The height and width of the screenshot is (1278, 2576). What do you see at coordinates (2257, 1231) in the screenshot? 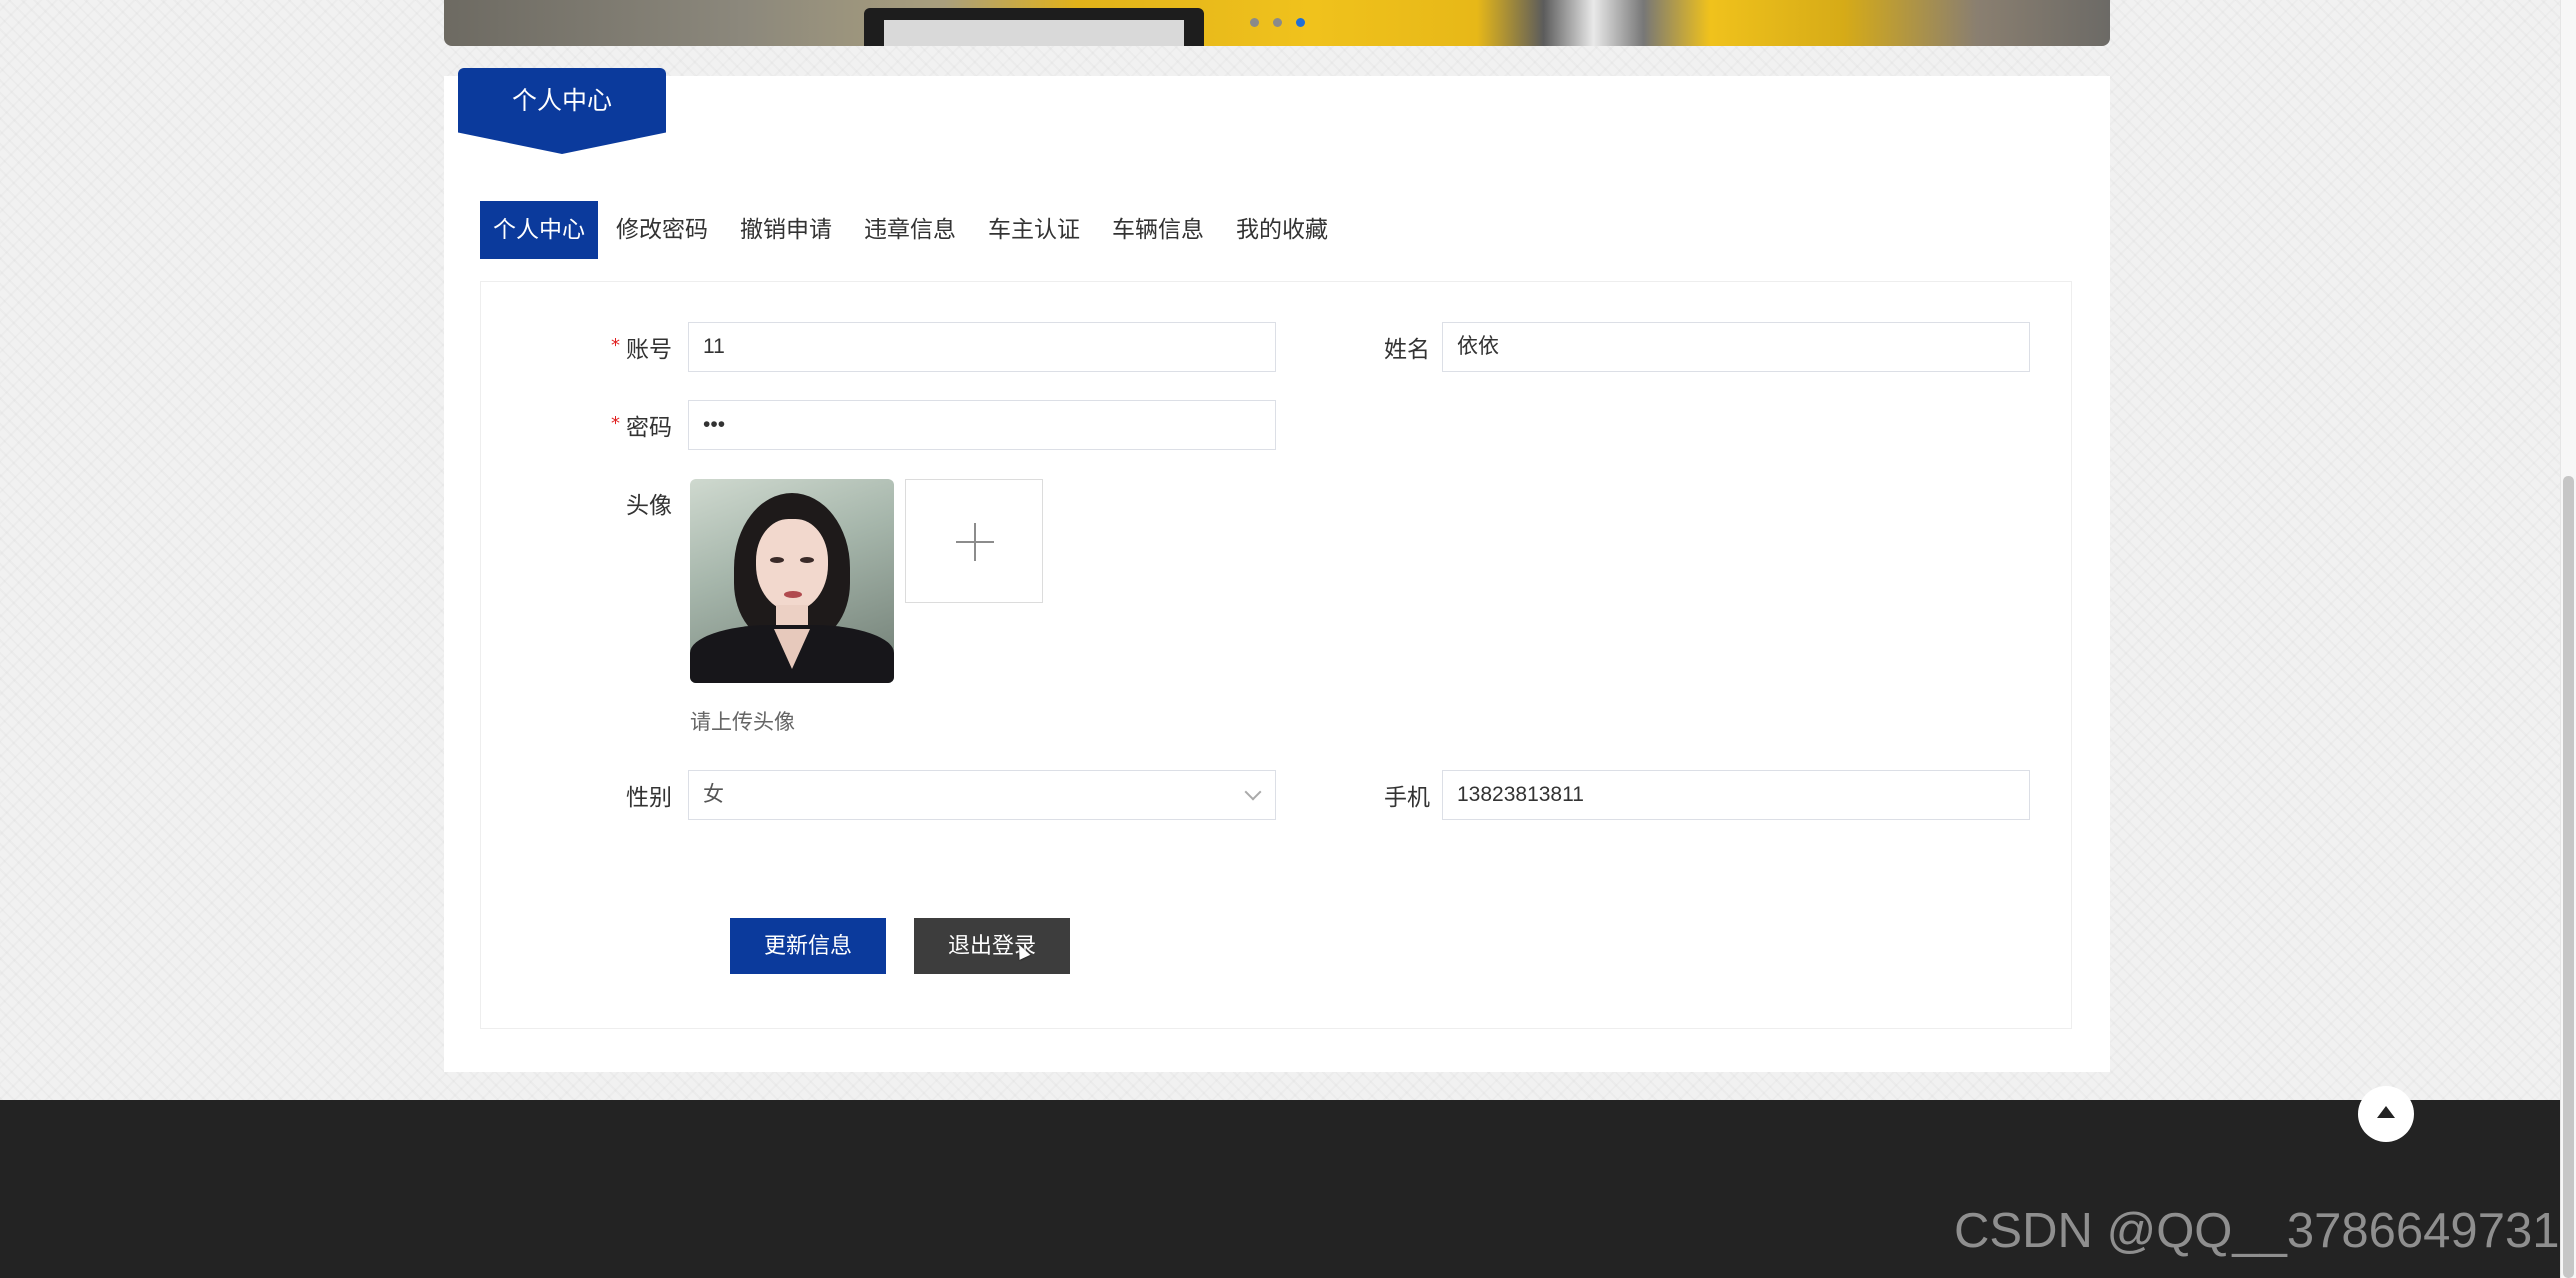
I see `watermark: CSDN @QQ__3786649731` at bounding box center [2257, 1231].